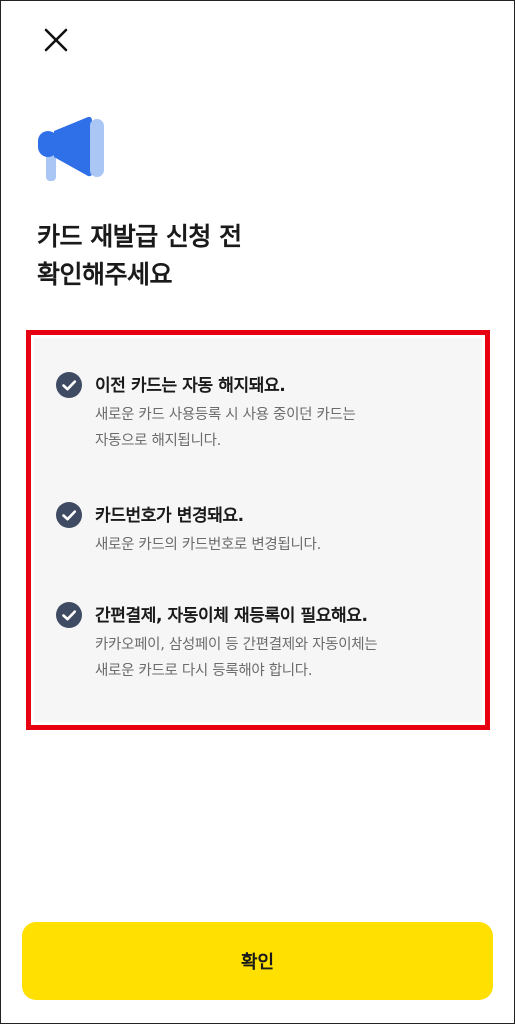 This screenshot has height=1024, width=515. Describe the element at coordinates (105, 274) in the screenshot. I see `page-title-line2: 확인해주세요` at that location.